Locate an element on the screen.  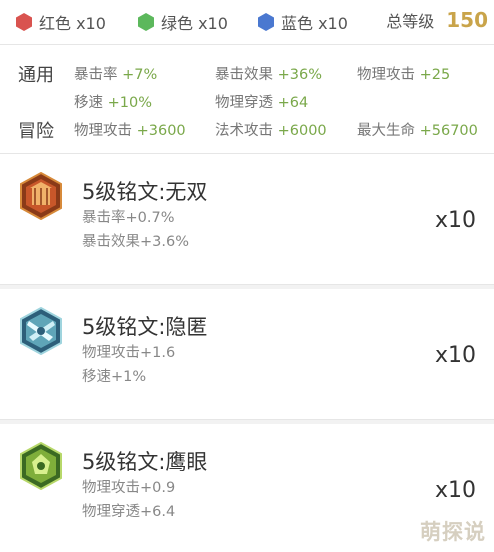
rune-title: 5级铭文:隐匿 is located at coordinates (145, 327).